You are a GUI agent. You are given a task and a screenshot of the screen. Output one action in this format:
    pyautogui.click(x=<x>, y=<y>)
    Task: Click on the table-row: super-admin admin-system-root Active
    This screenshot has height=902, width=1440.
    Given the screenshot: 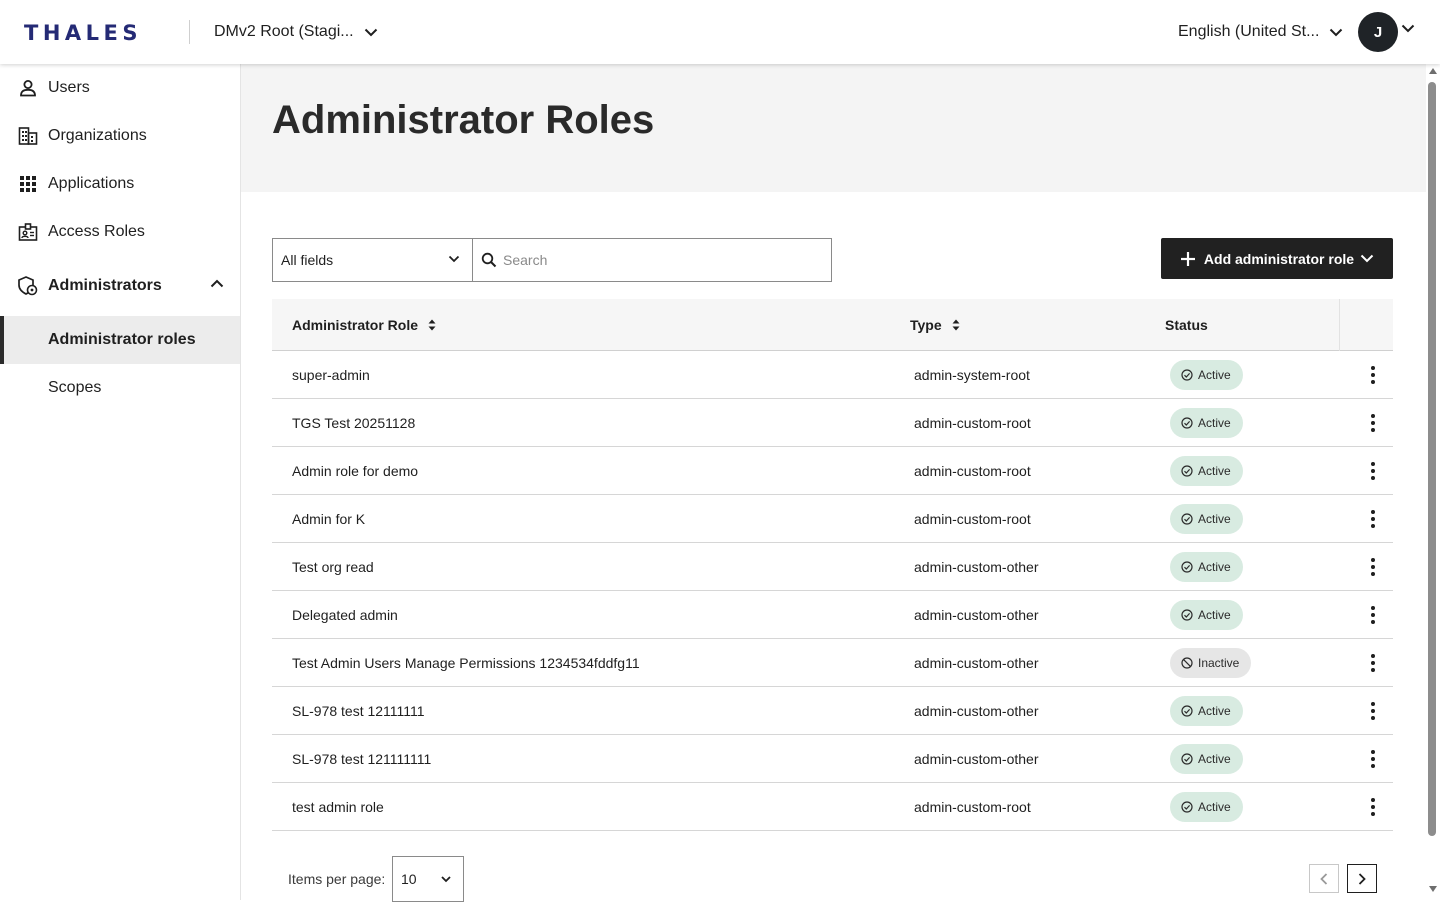 What is the action you would take?
    pyautogui.click(x=832, y=375)
    